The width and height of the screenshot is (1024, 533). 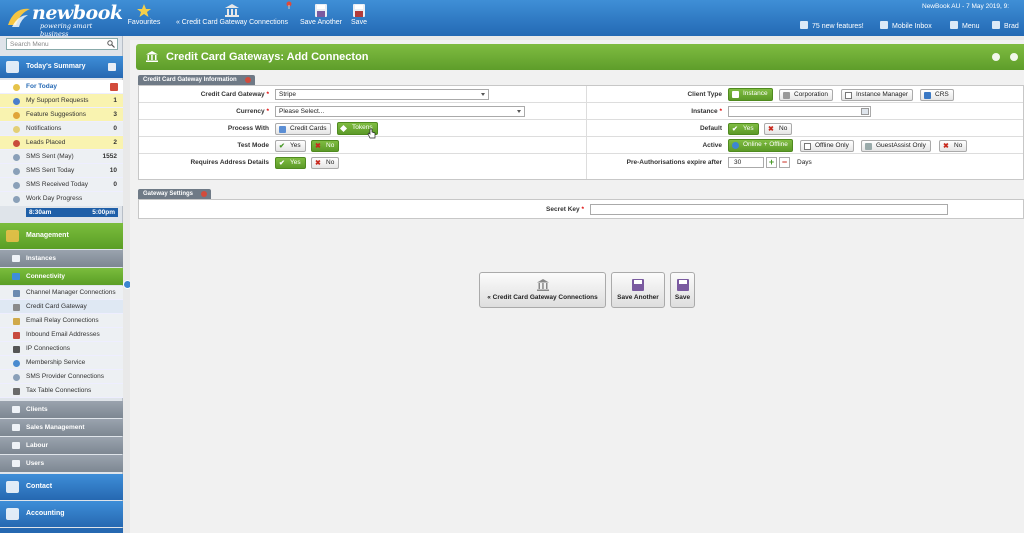 What do you see at coordinates (61, 312) in the screenshot?
I see `menu-credit-card-gateway: Credit Card Gateway Connections` at bounding box center [61, 312].